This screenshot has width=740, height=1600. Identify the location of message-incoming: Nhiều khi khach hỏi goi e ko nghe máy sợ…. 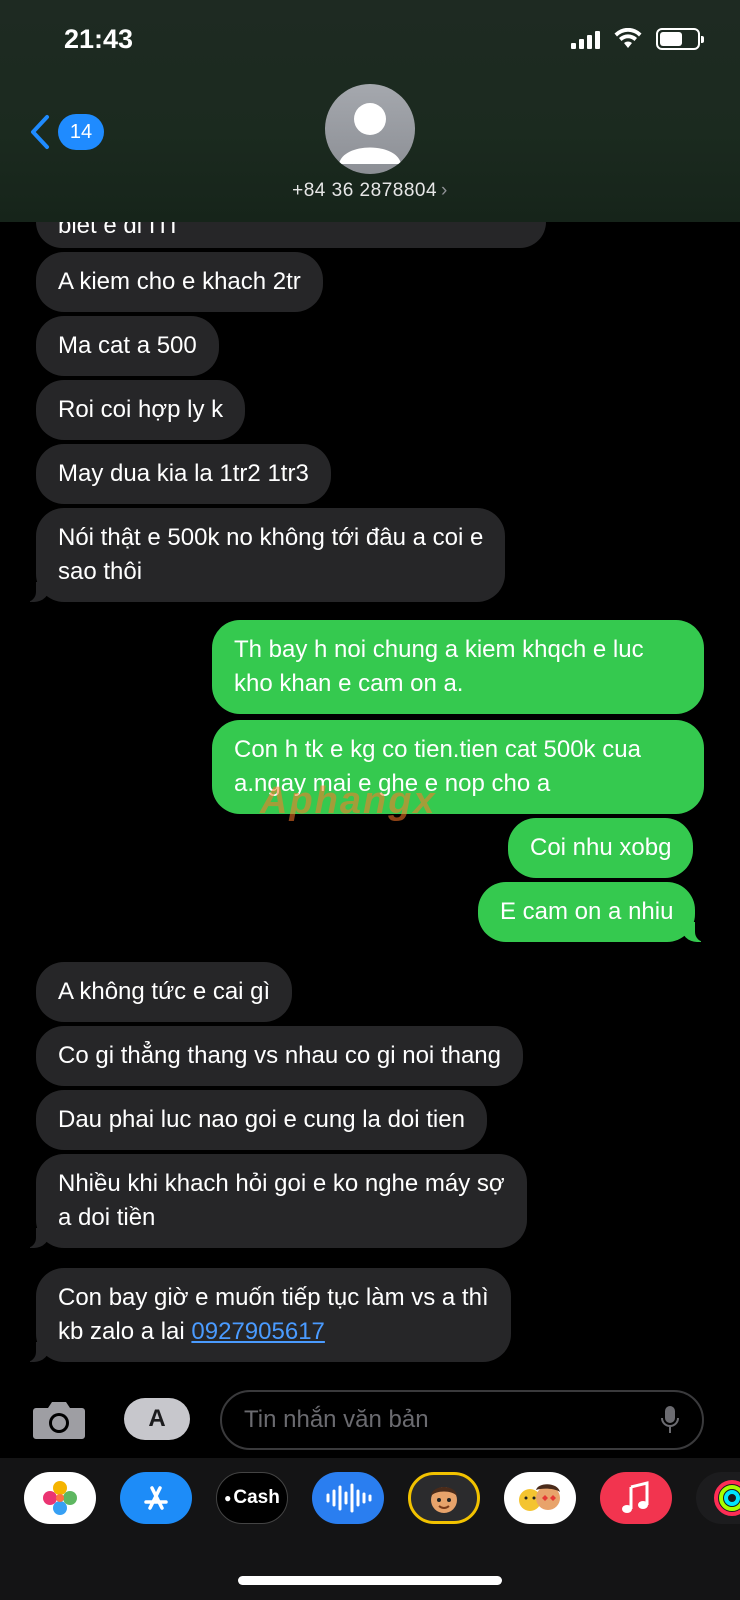
(274, 1201).